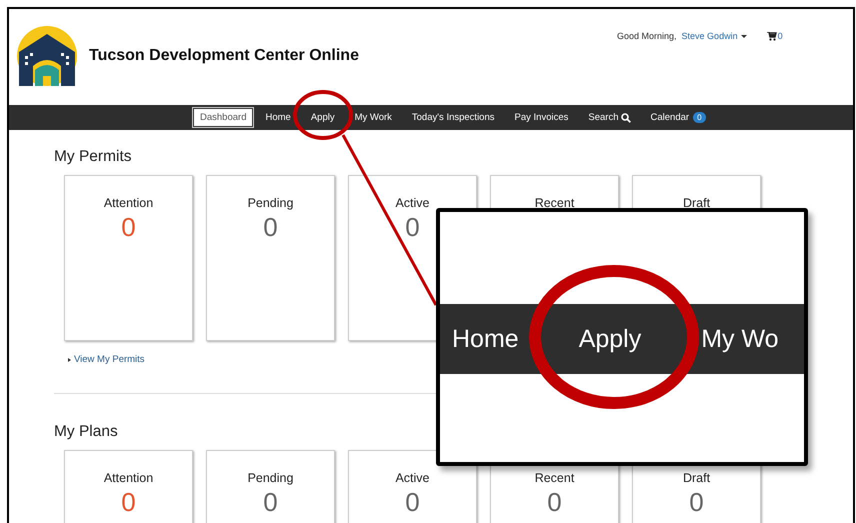 The image size is (856, 523). What do you see at coordinates (699, 117) in the screenshot?
I see `count-badge: 0` at bounding box center [699, 117].